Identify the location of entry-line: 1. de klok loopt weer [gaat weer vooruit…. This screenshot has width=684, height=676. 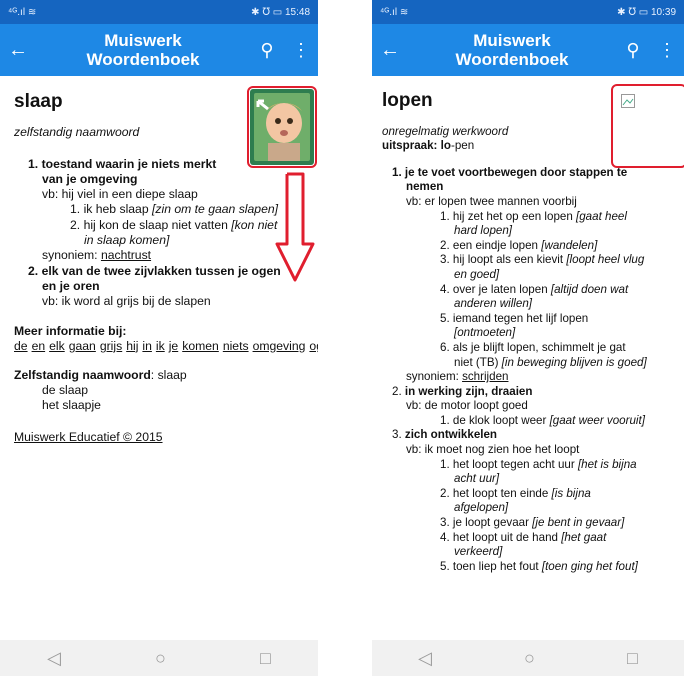
(538, 421).